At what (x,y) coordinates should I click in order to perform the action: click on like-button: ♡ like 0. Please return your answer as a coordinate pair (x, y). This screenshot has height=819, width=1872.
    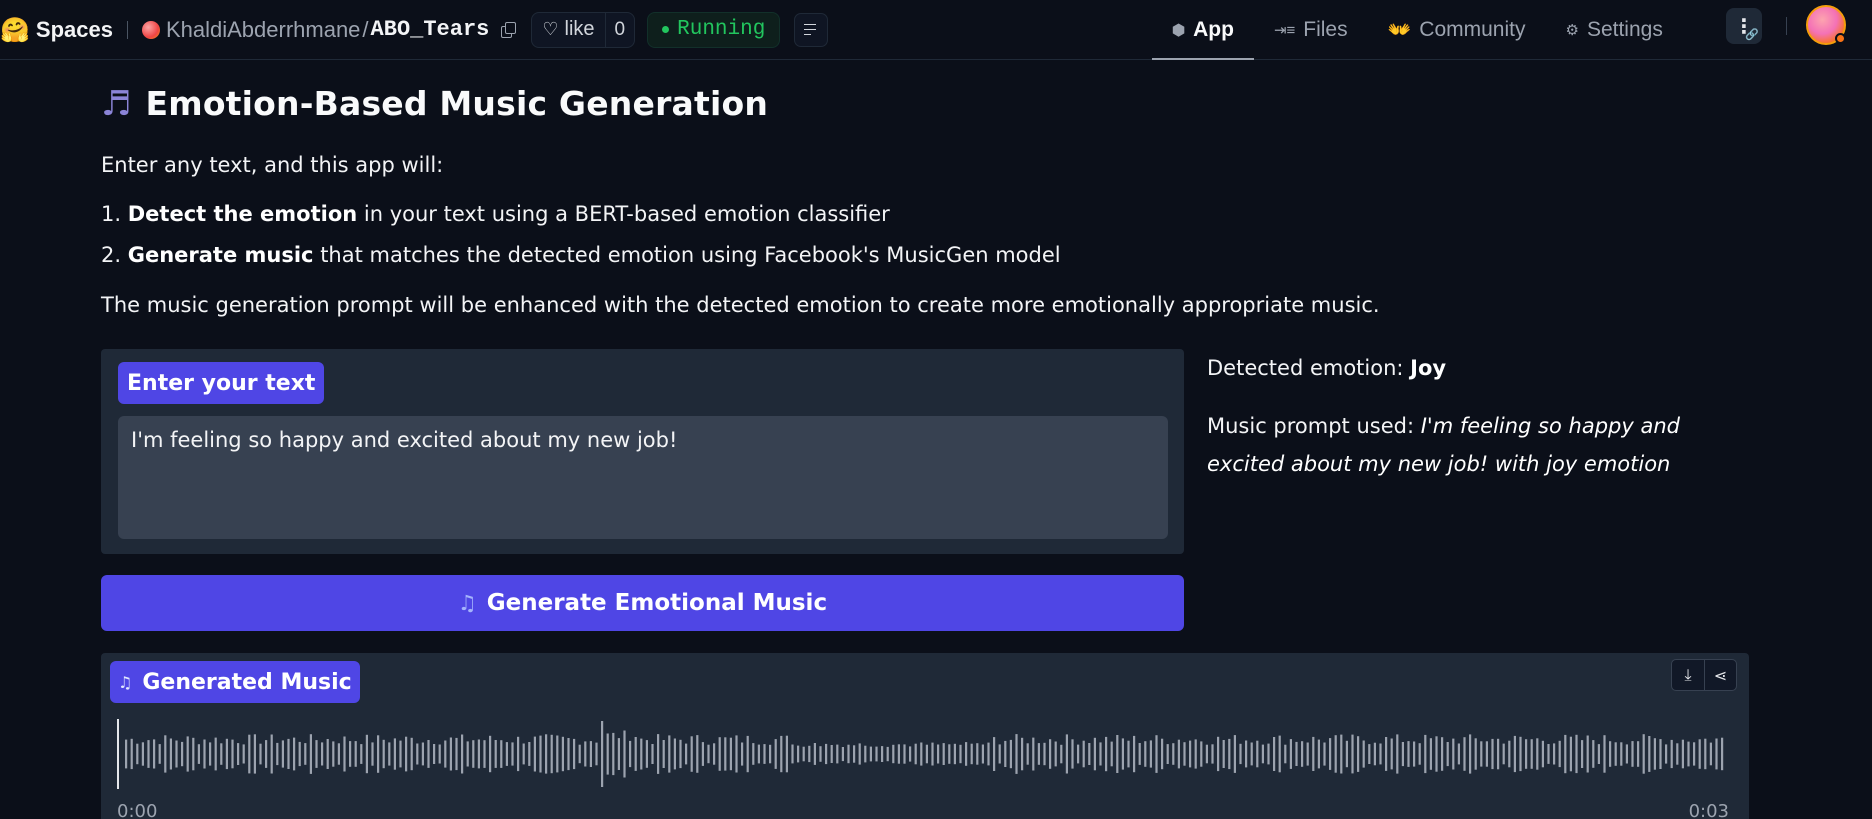
    Looking at the image, I should click on (583, 29).